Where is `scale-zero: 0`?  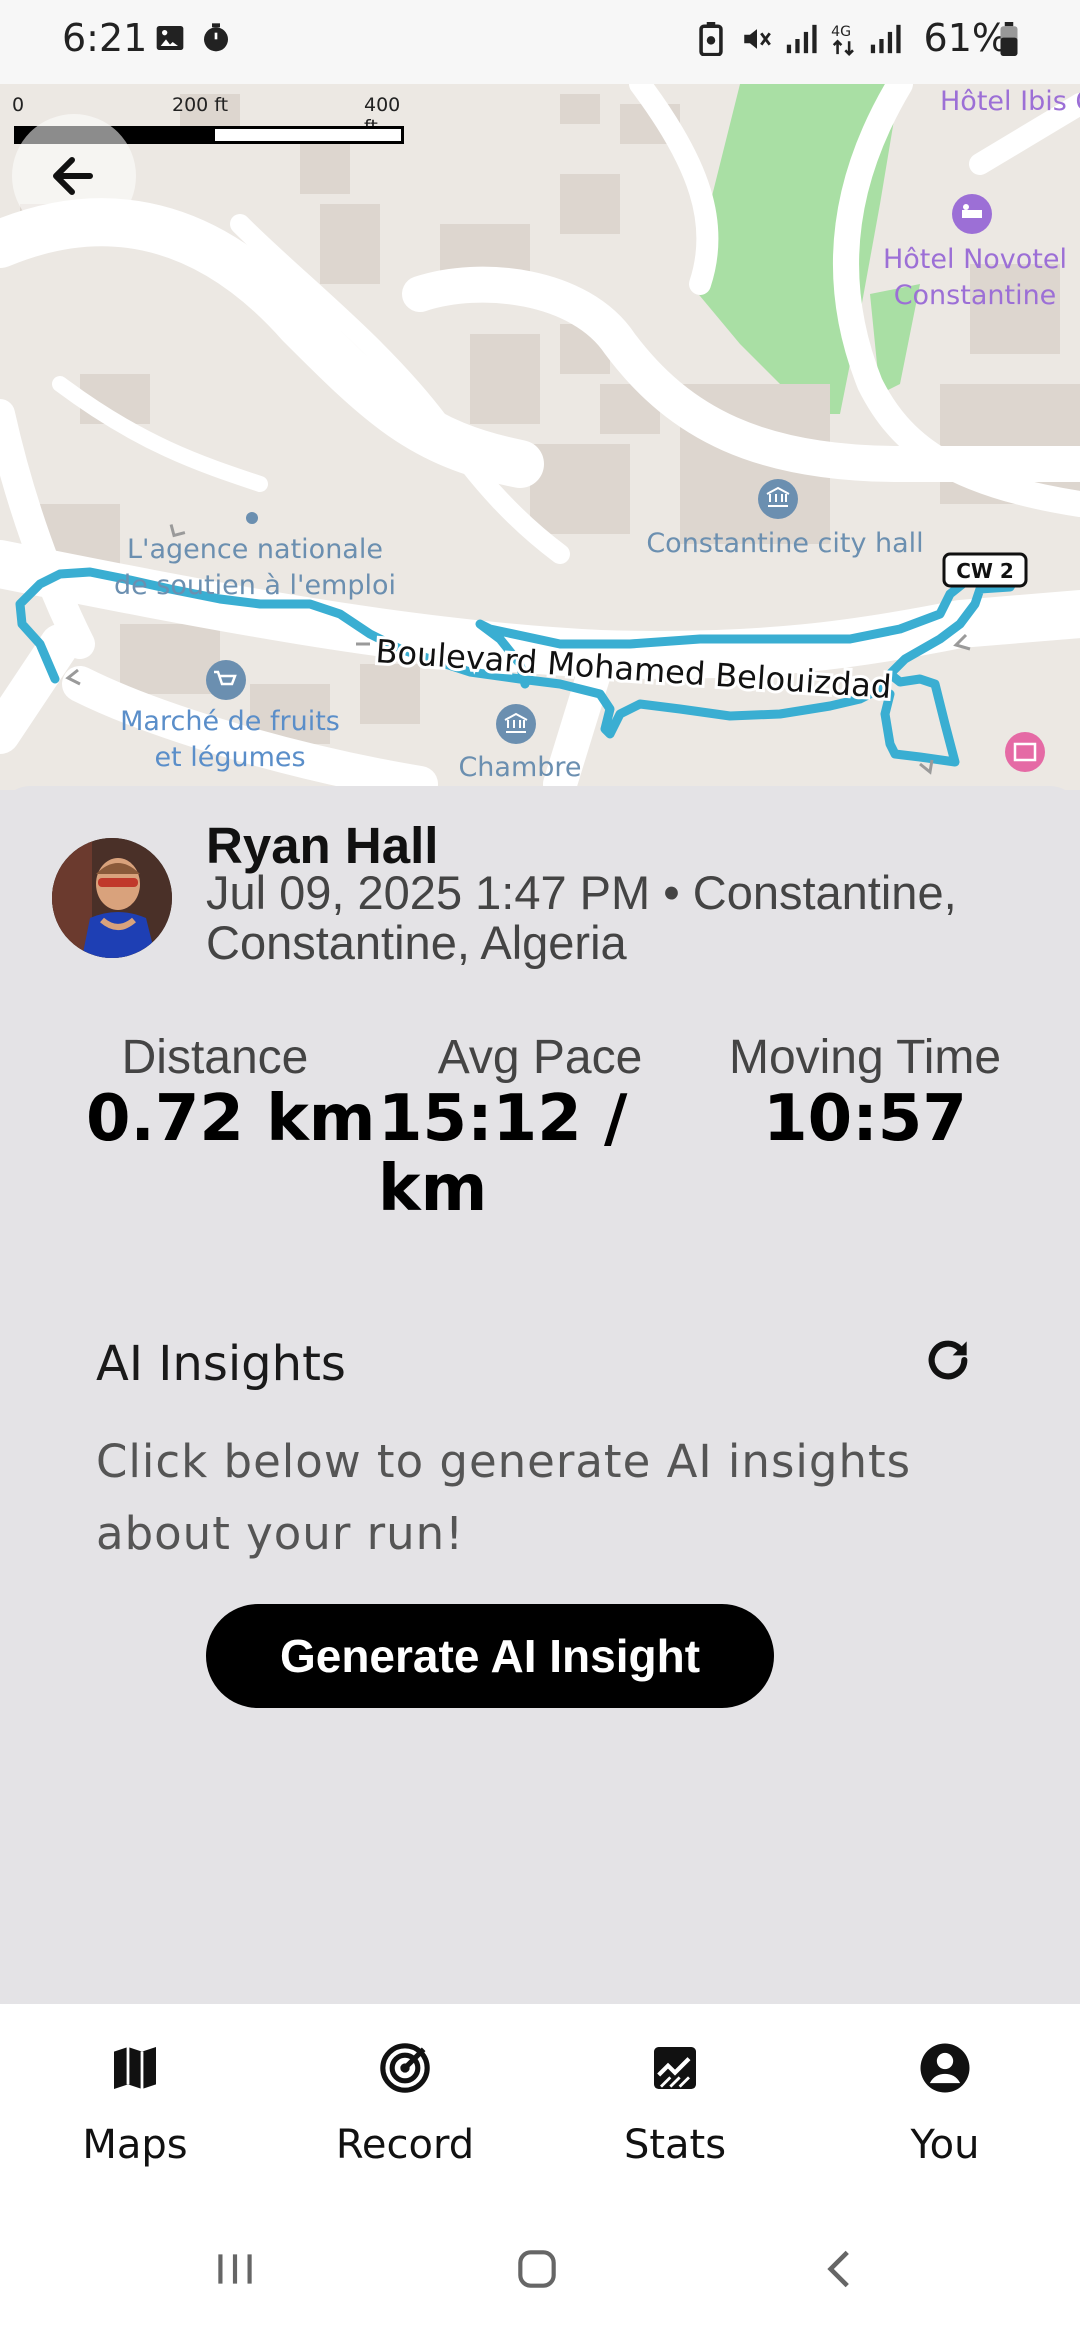
scale-zero: 0 is located at coordinates (18, 105).